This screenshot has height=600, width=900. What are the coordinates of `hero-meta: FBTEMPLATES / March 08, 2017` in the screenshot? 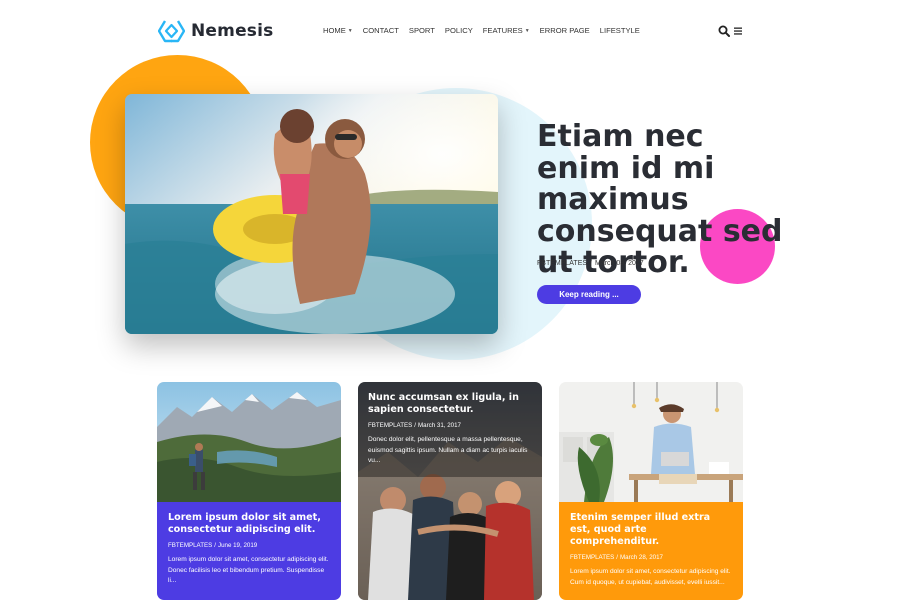 It's located at (590, 263).